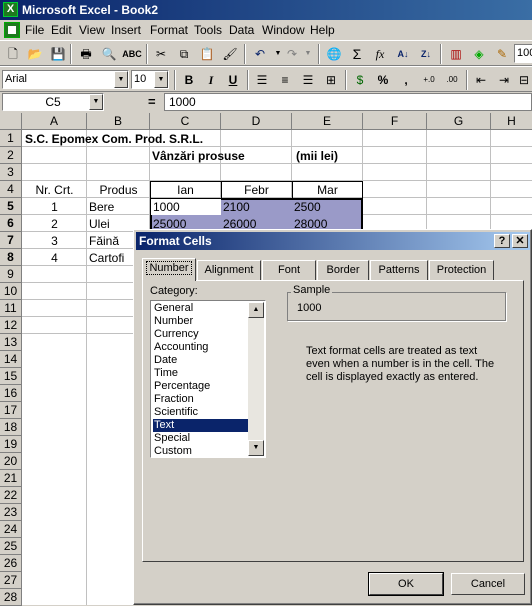  What do you see at coordinates (230, 54) in the screenshot?
I see `format-painter-icon: 🖌` at bounding box center [230, 54].